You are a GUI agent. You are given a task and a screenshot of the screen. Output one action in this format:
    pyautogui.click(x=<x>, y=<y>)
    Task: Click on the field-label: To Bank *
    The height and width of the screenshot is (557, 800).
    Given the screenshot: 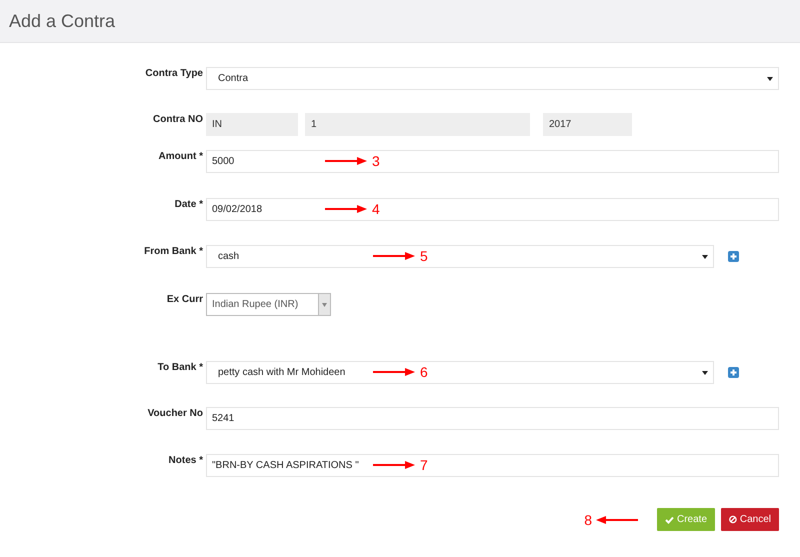 What is the action you would take?
    pyautogui.click(x=180, y=367)
    